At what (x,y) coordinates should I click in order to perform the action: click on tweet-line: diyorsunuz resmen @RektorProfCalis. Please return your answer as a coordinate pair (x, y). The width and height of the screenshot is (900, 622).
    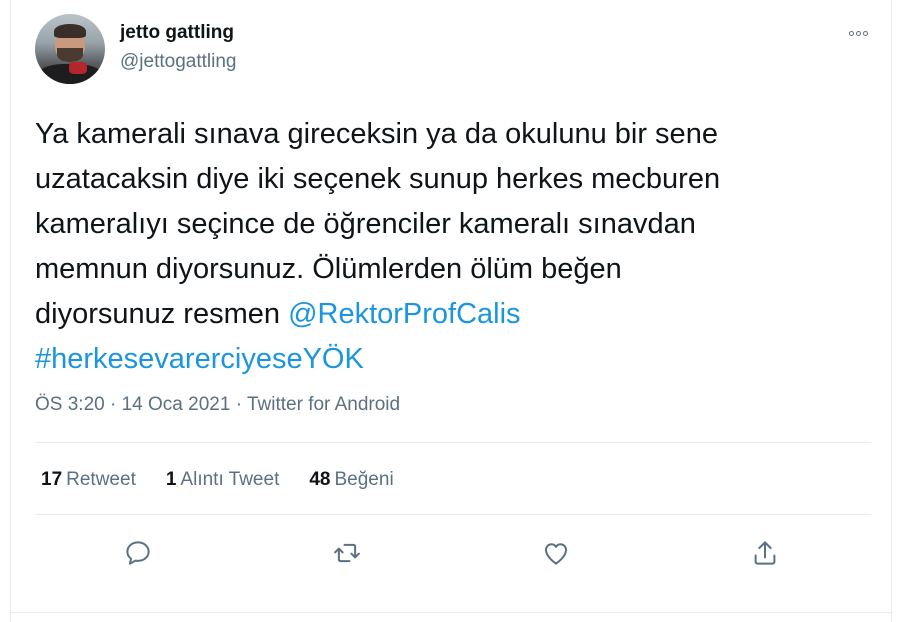
    Looking at the image, I should click on (455, 314).